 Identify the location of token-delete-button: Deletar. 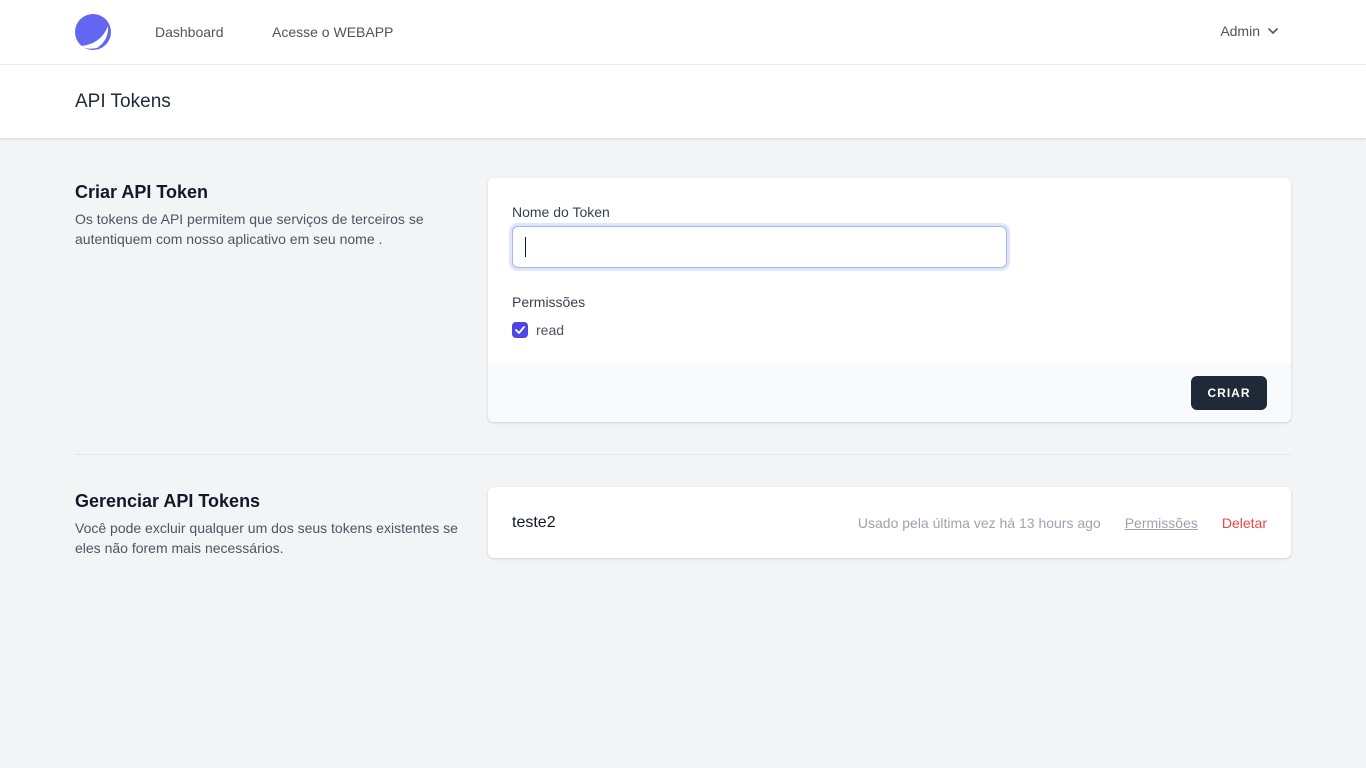
(1244, 523).